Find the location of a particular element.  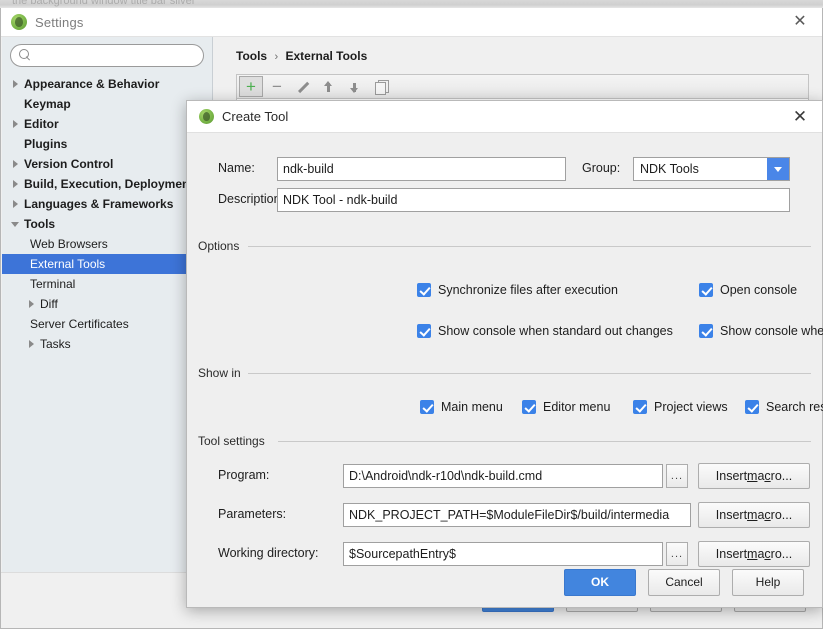

checkbox-show-console-stderr: Show console when standard error changes is located at coordinates (761, 331).